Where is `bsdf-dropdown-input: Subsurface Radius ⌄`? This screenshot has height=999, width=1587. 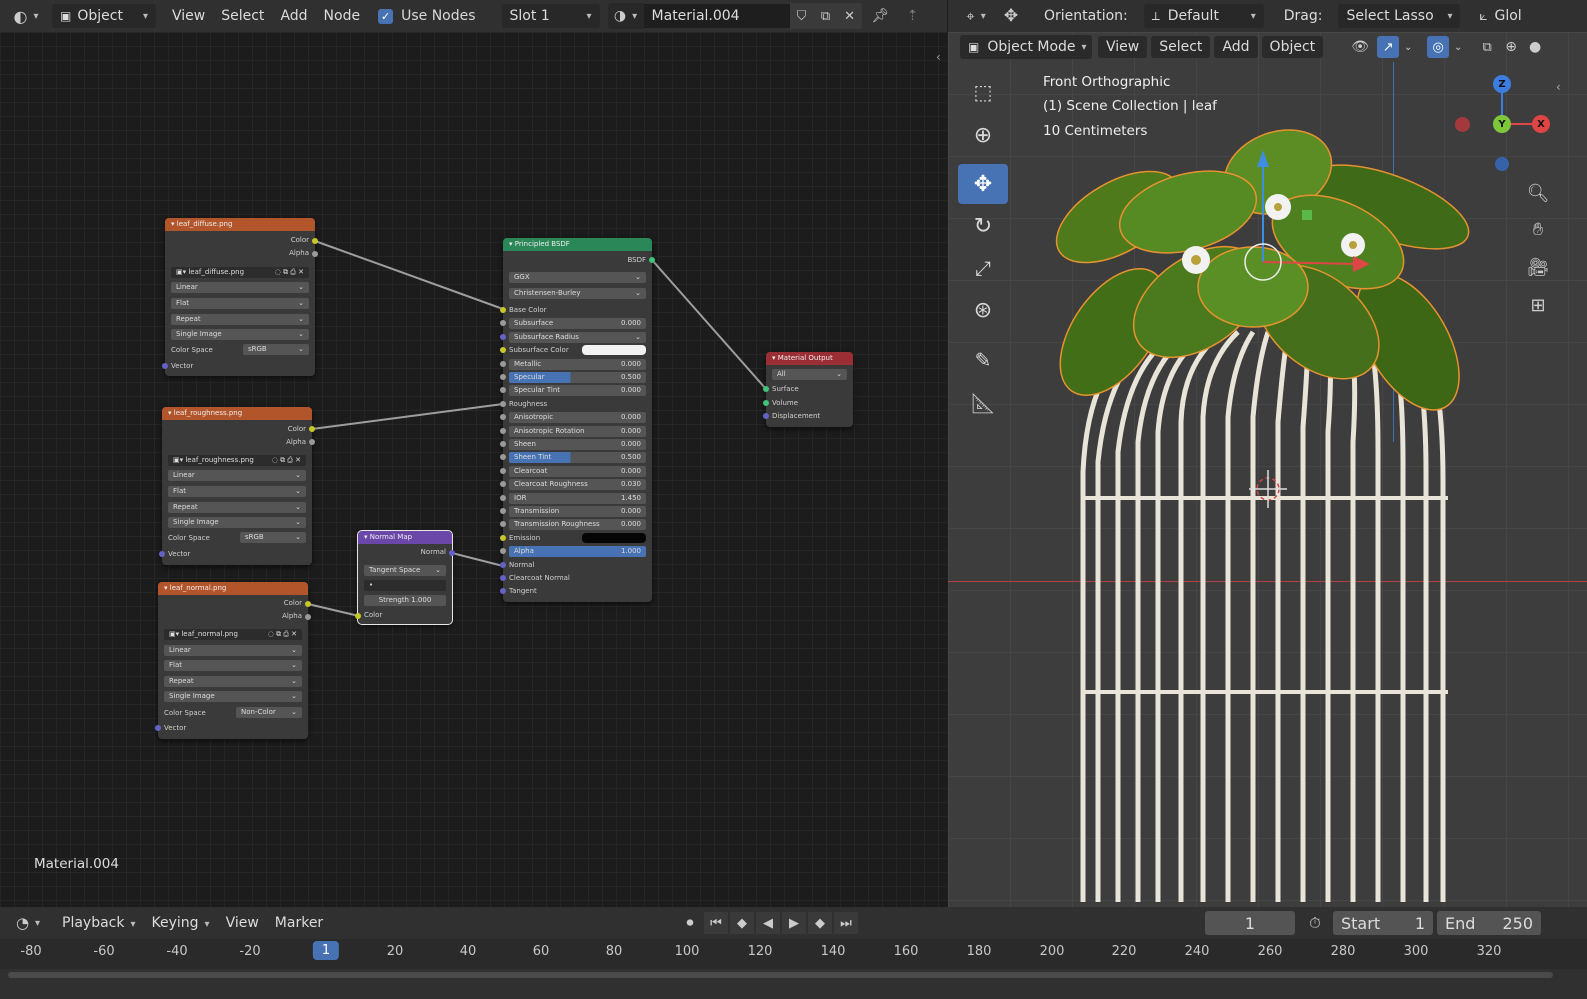 bsdf-dropdown-input: Subsurface Radius ⌄ is located at coordinates (577, 337).